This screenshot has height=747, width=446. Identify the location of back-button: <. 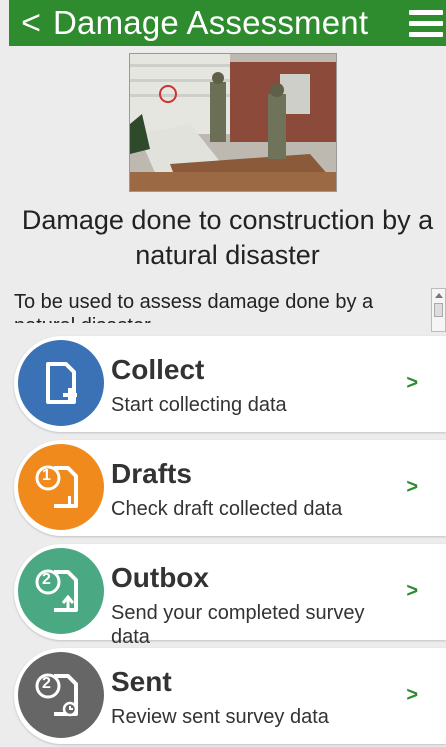
(31, 23).